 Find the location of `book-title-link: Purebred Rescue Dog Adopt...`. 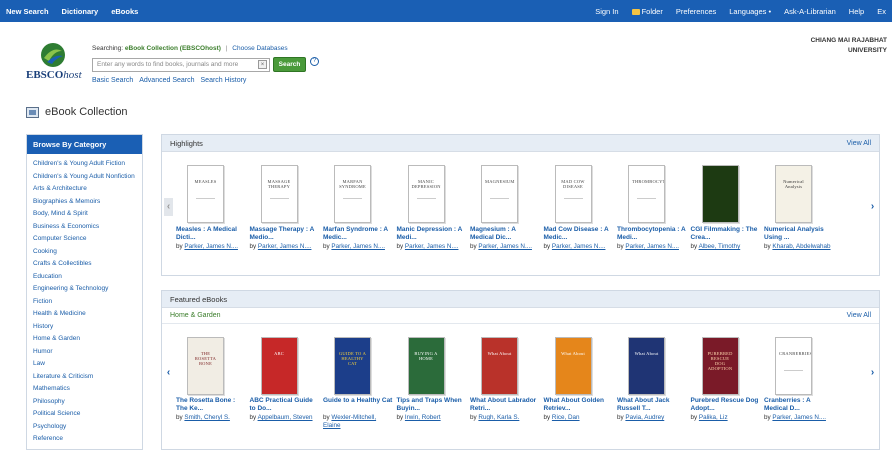

book-title-link: Purebred Rescue Dog Adopt... is located at coordinates (726, 405).